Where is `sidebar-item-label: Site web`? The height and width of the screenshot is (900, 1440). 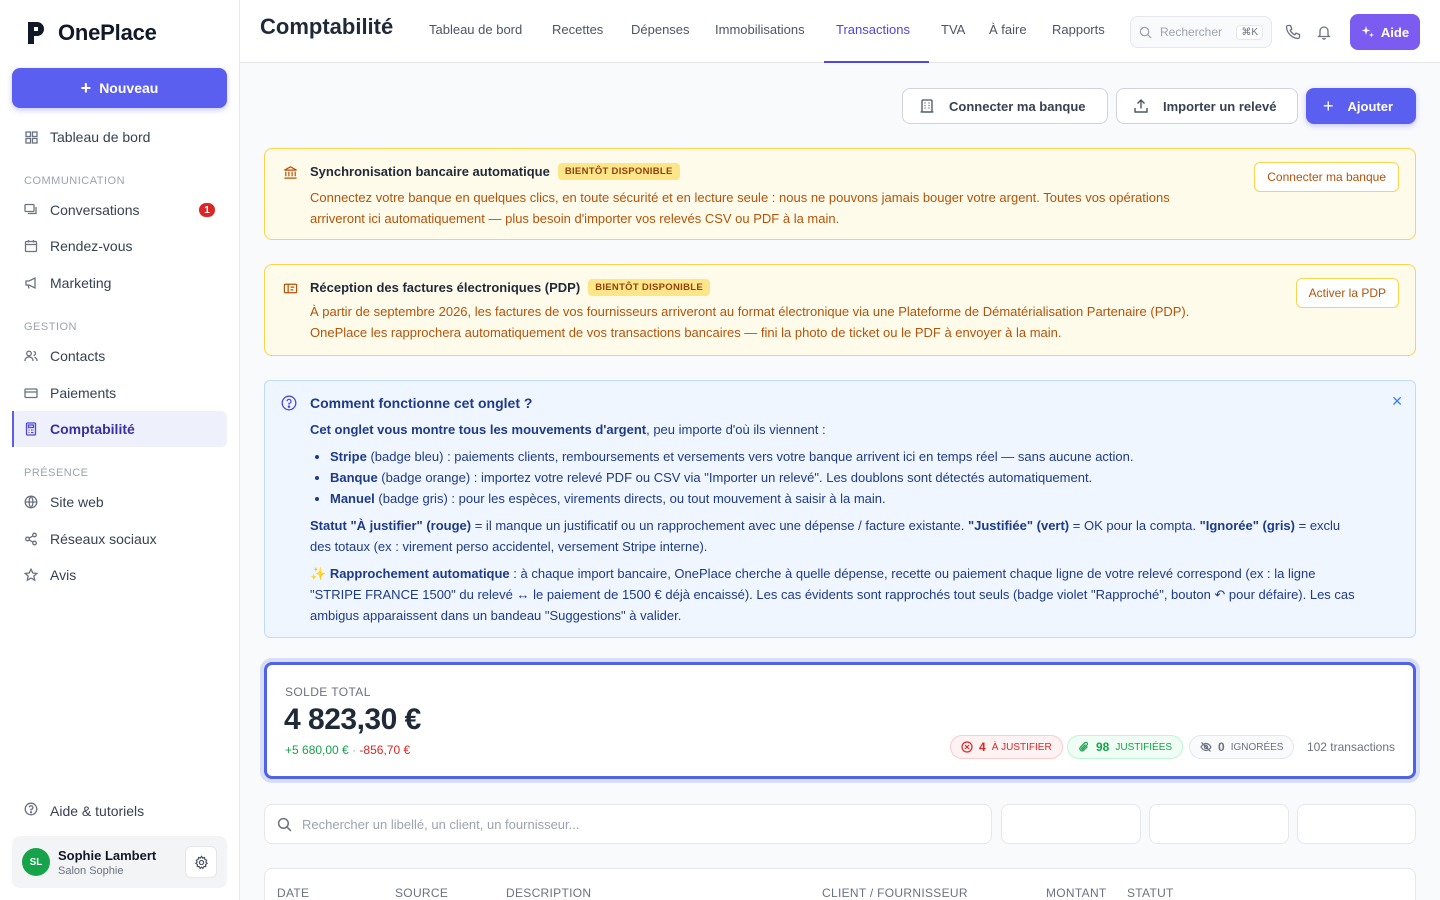 sidebar-item-label: Site web is located at coordinates (77, 502).